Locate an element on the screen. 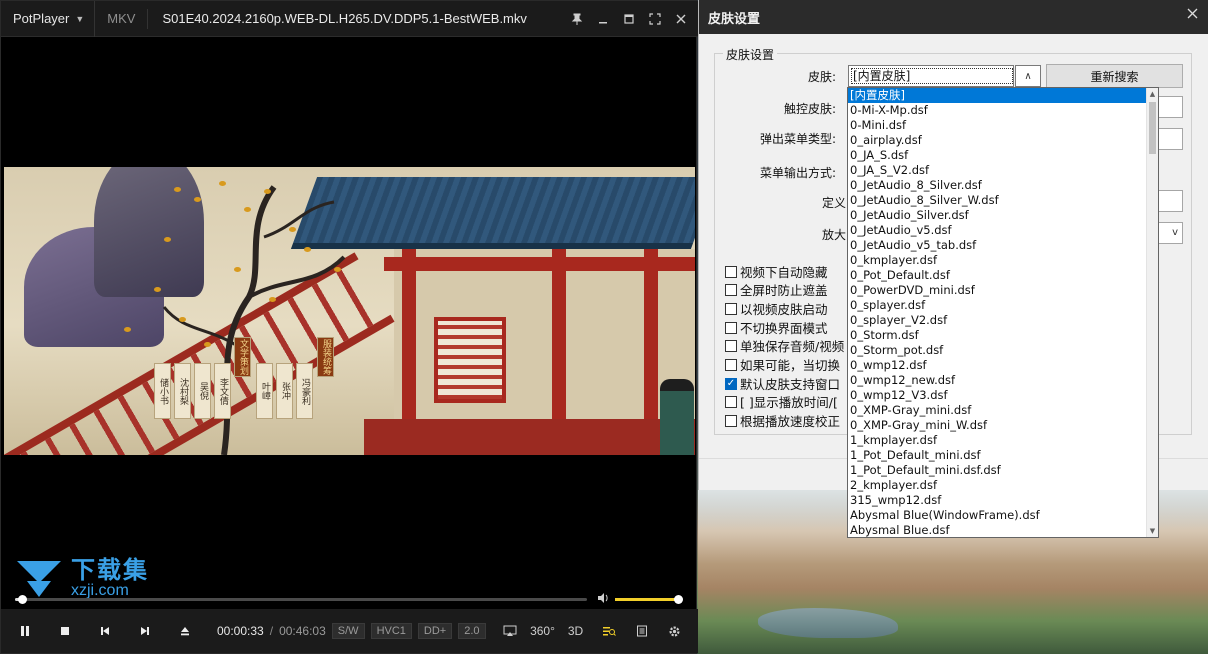 Image resolution: width=1208 pixels, height=654 pixels. time-display: 00:00:33 / 00:46:03 is located at coordinates (271, 631).